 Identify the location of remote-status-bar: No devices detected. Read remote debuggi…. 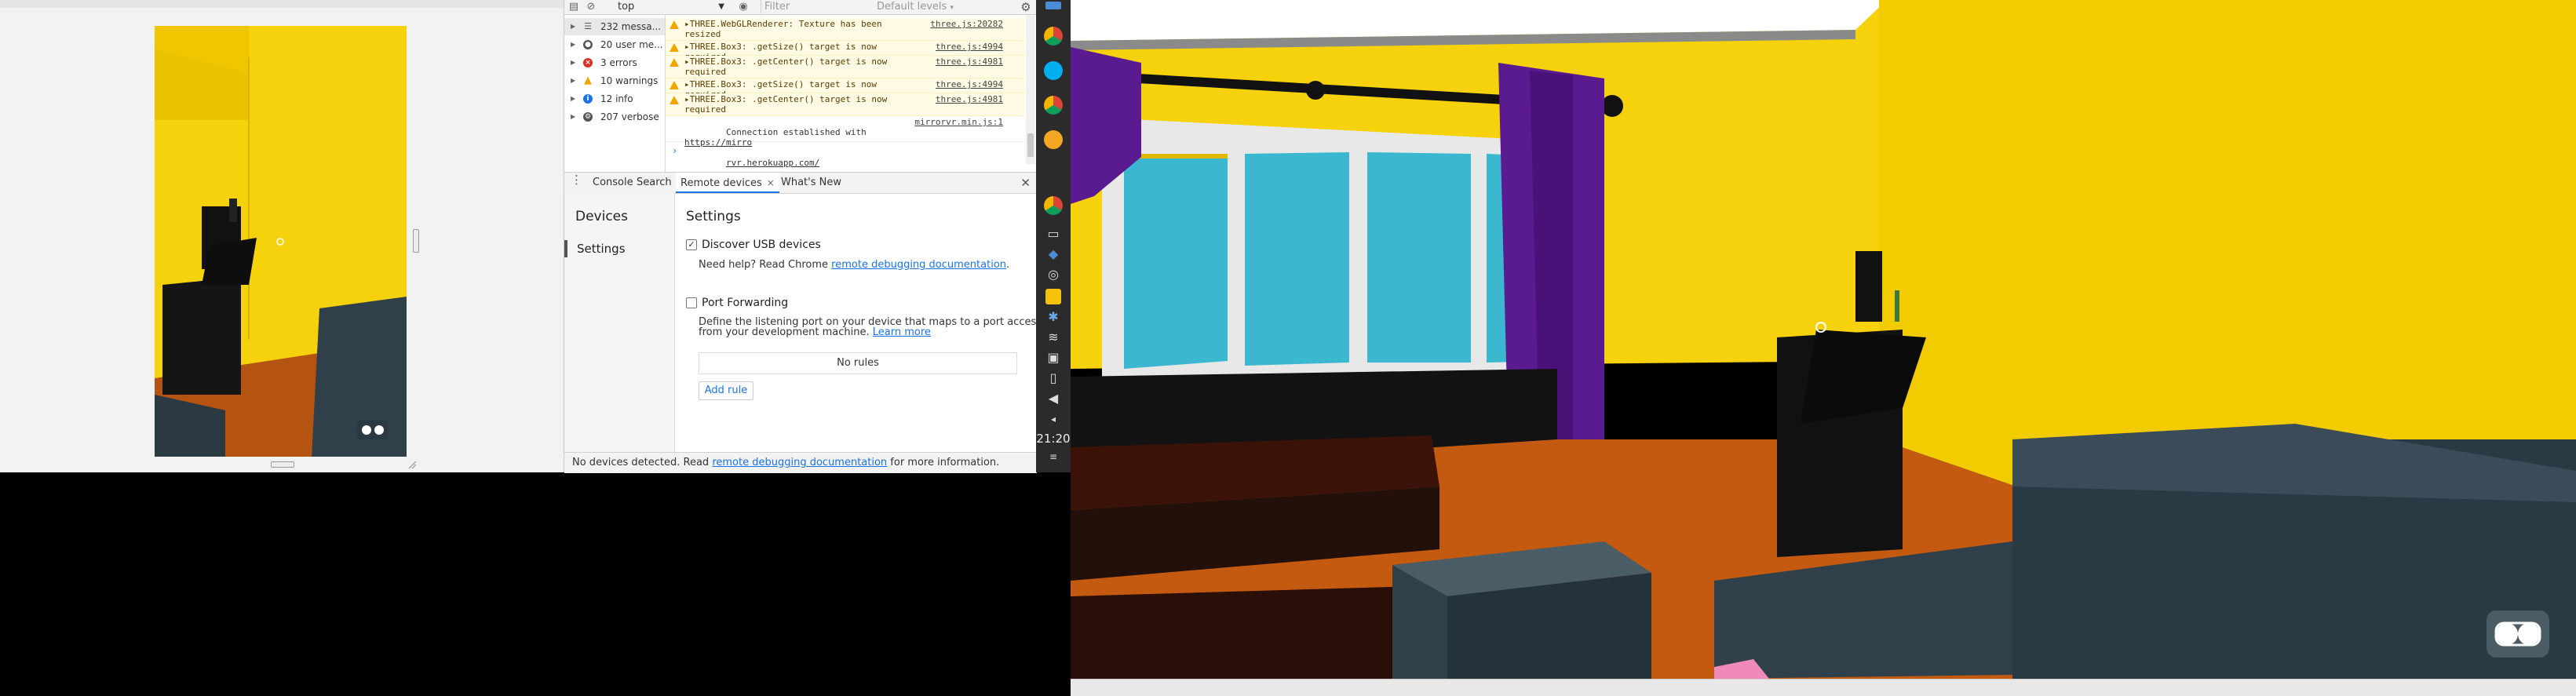
(800, 462).